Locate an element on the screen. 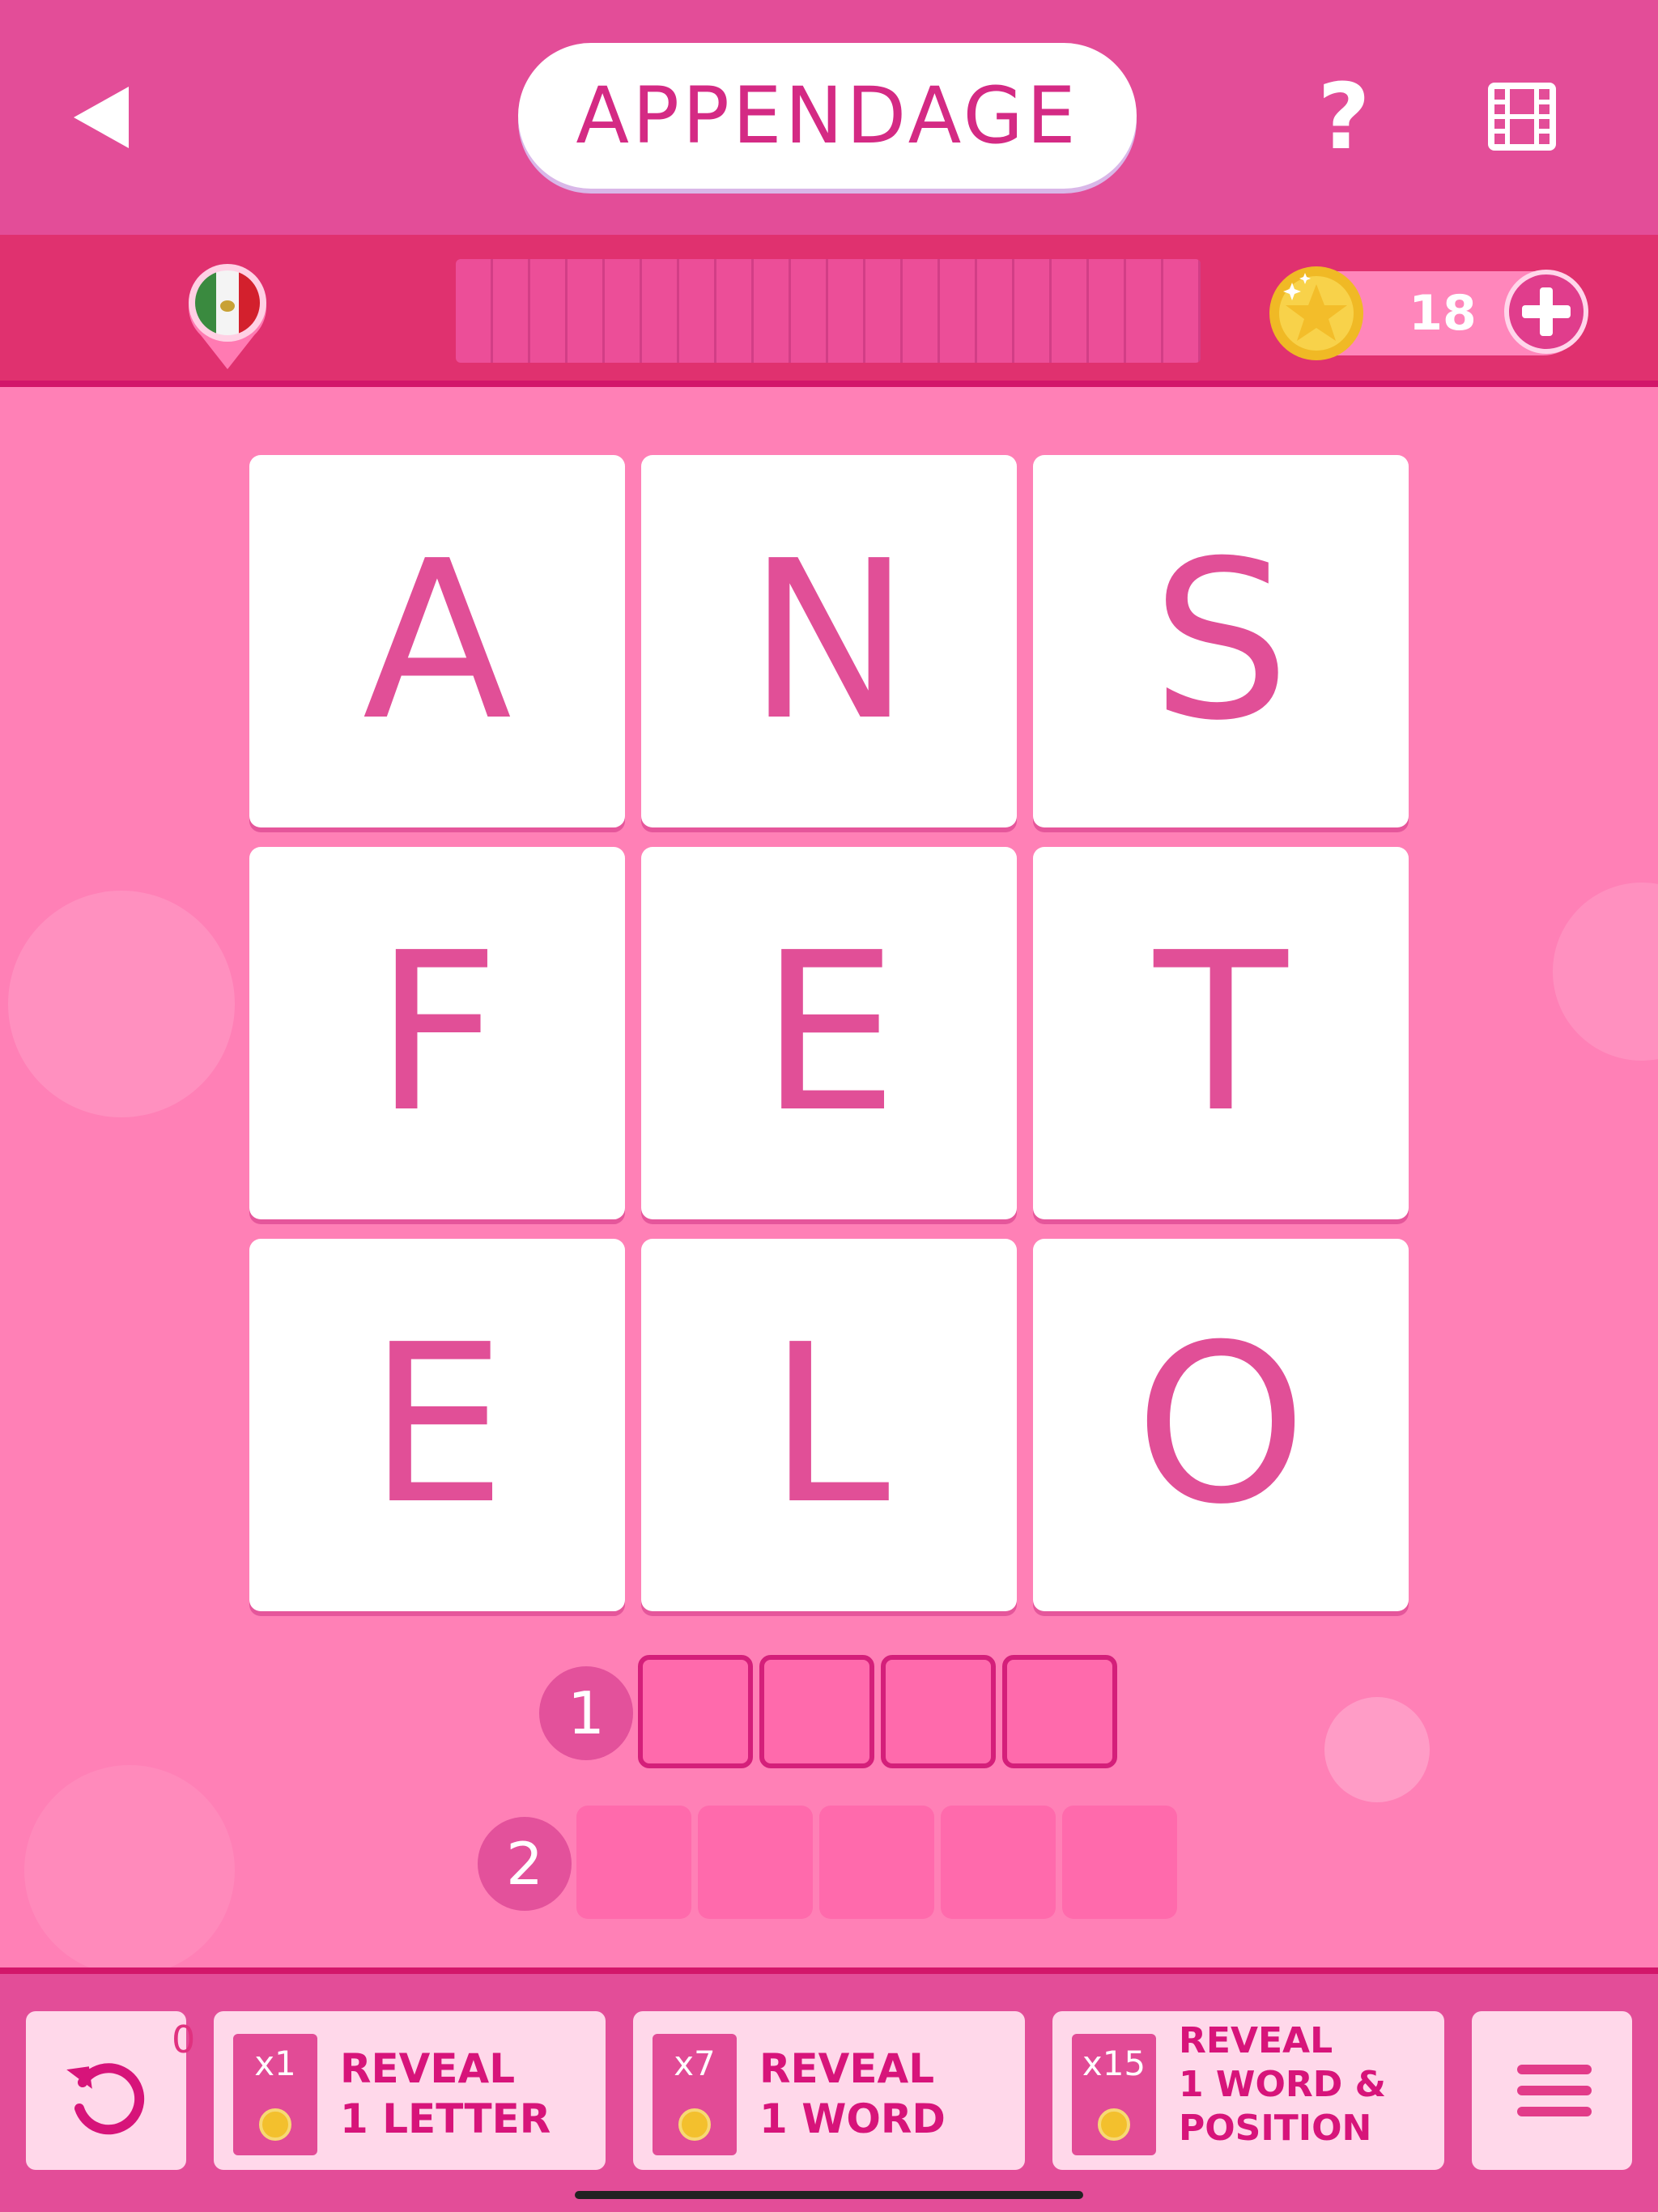 The image size is (1658, 2212). progress-bar is located at coordinates (828, 311).